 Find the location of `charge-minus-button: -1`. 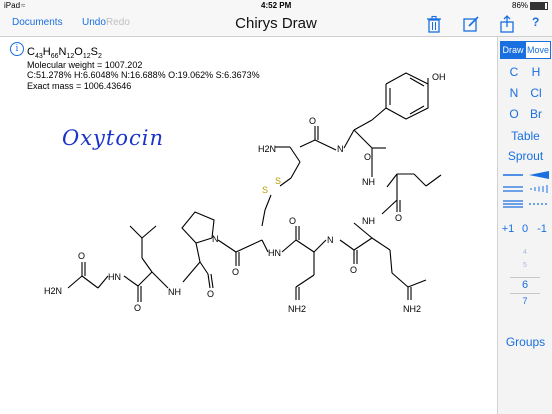

charge-minus-button: -1 is located at coordinates (542, 229).